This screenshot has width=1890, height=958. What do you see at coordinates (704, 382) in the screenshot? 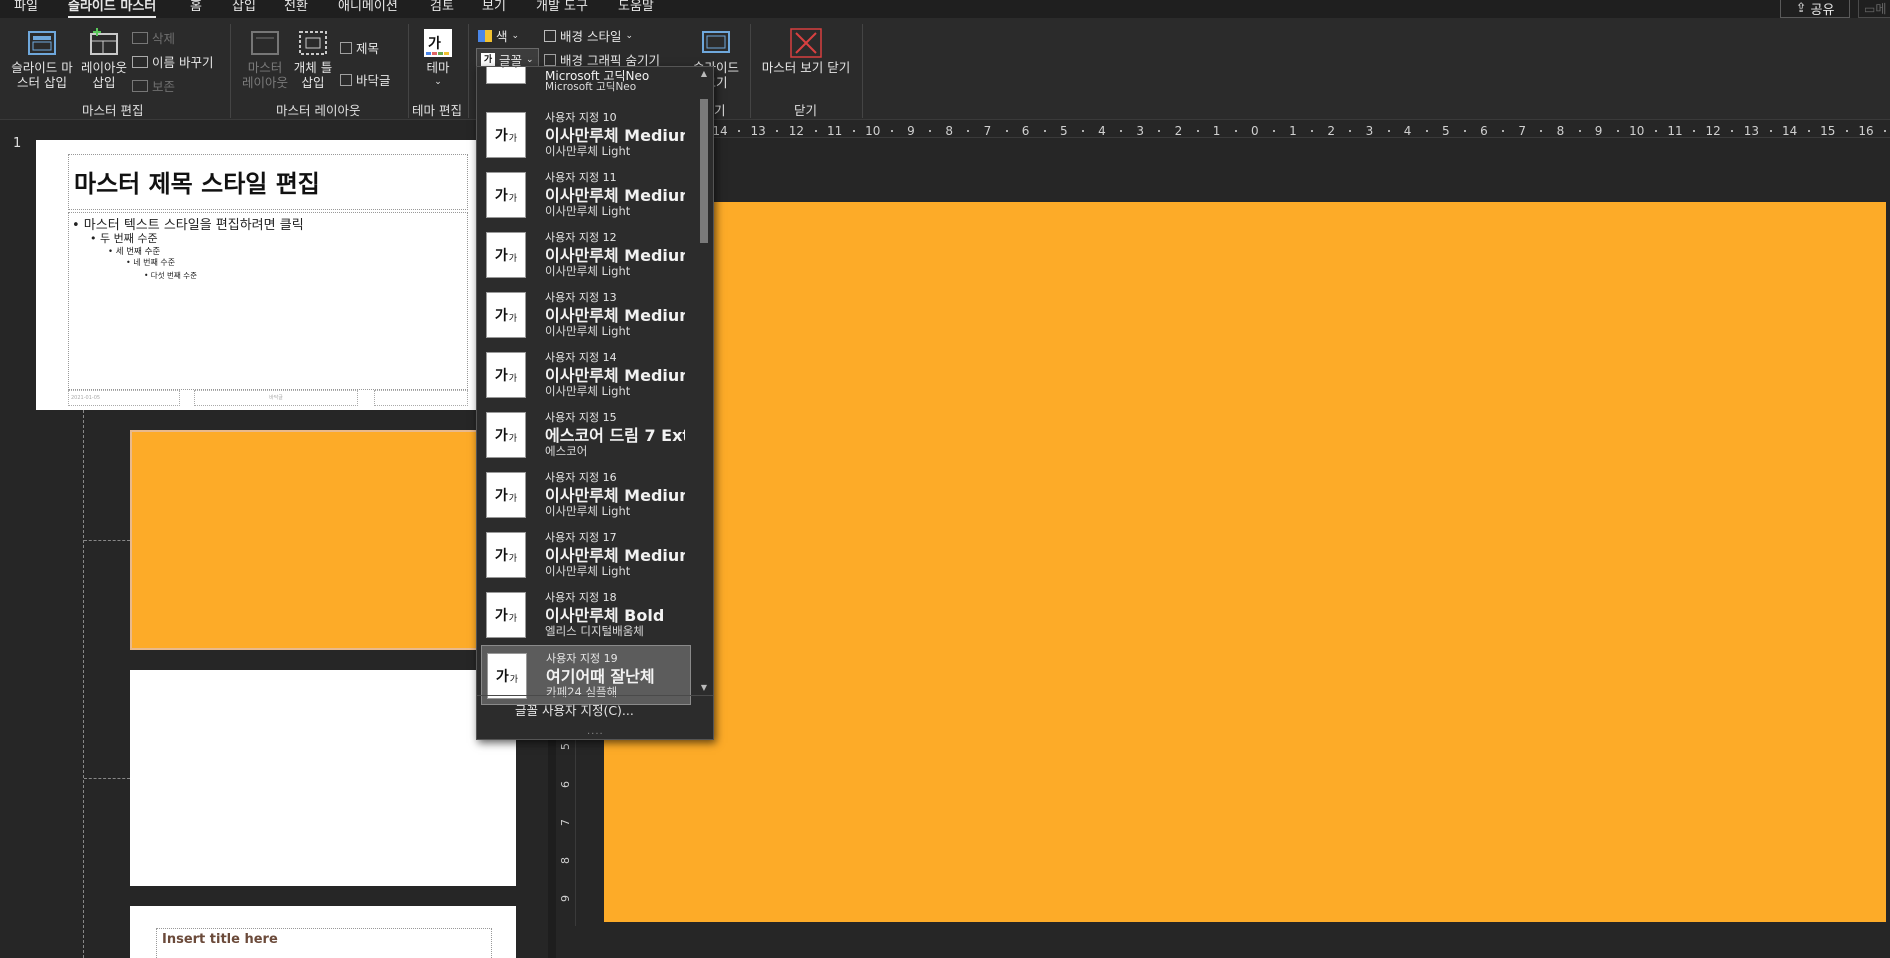
I see `dropdown-scrollbar: ▲ ▼` at bounding box center [704, 382].